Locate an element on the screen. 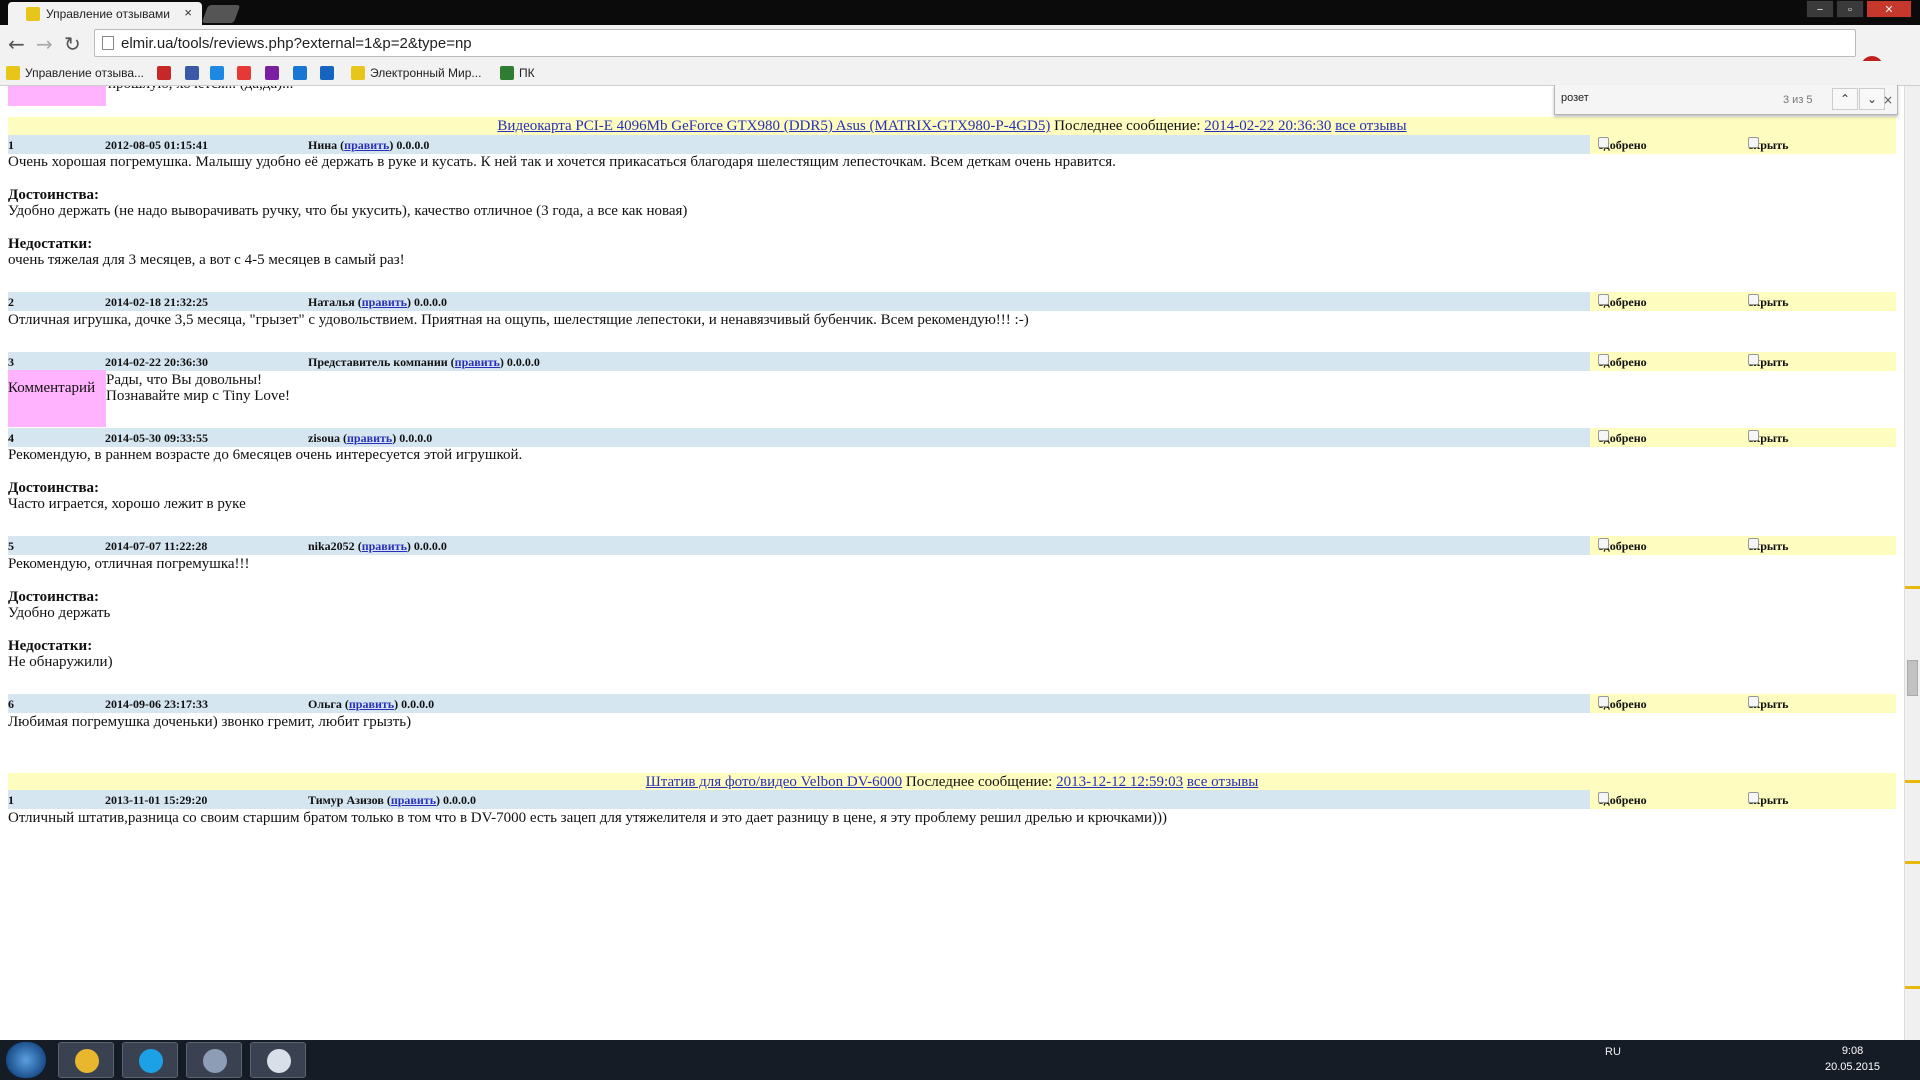 This screenshot has height=1080, width=1920. minimize-button: − is located at coordinates (1820, 9).